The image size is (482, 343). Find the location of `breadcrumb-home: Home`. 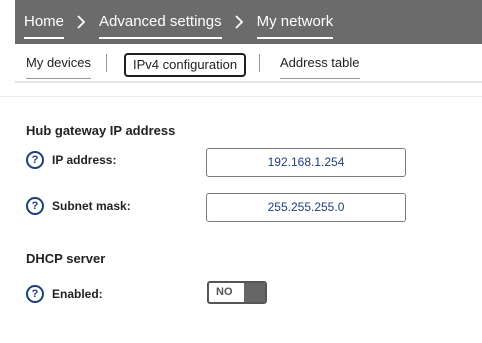

breadcrumb-home: Home is located at coordinates (44, 25).